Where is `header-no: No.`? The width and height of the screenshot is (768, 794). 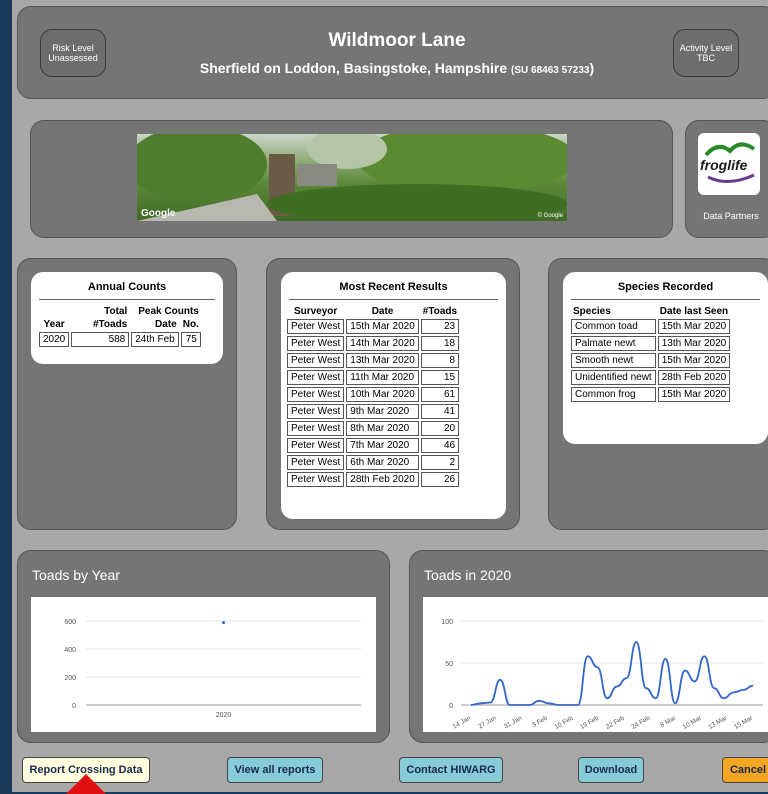 header-no: No. is located at coordinates (190, 324).